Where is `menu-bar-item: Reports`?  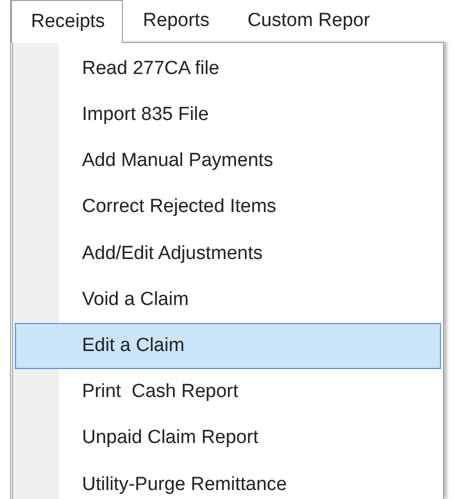
menu-bar-item: Reports is located at coordinates (175, 21).